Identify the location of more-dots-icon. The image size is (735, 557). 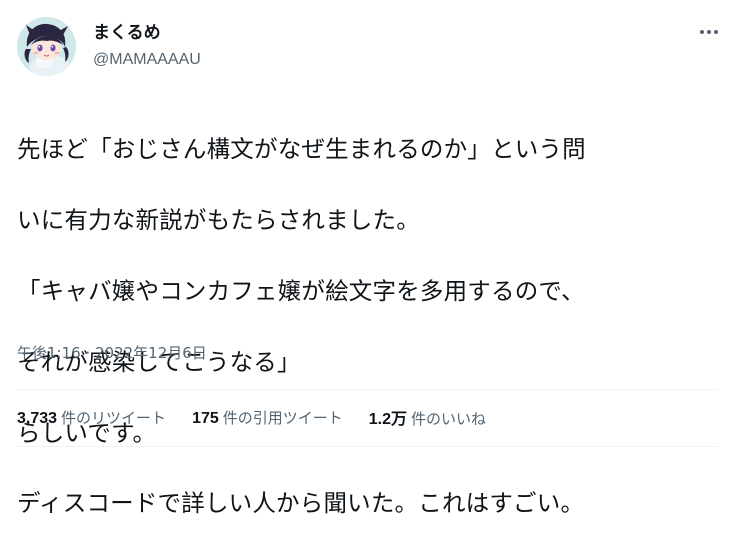
(709, 32).